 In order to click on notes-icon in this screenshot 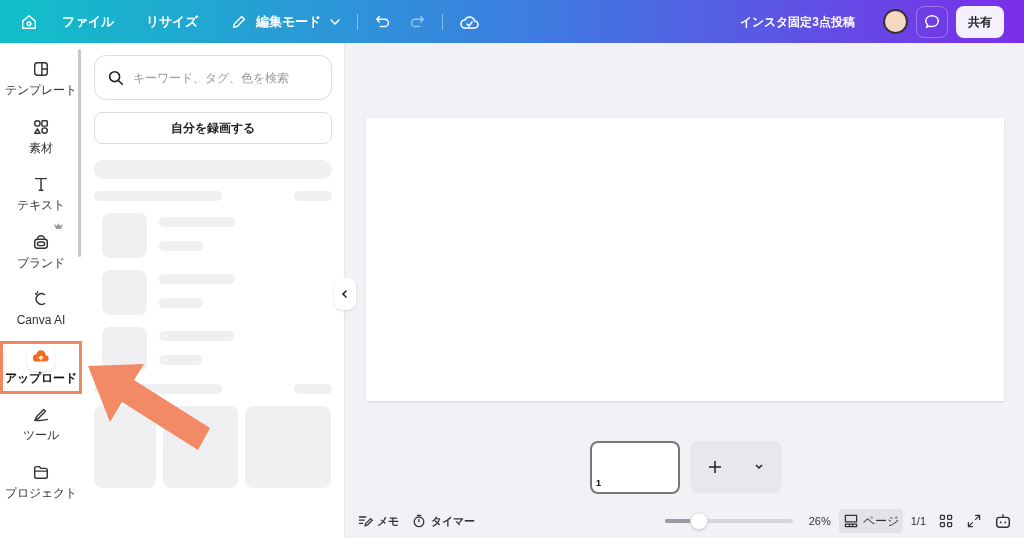, I will do `click(365, 521)`.